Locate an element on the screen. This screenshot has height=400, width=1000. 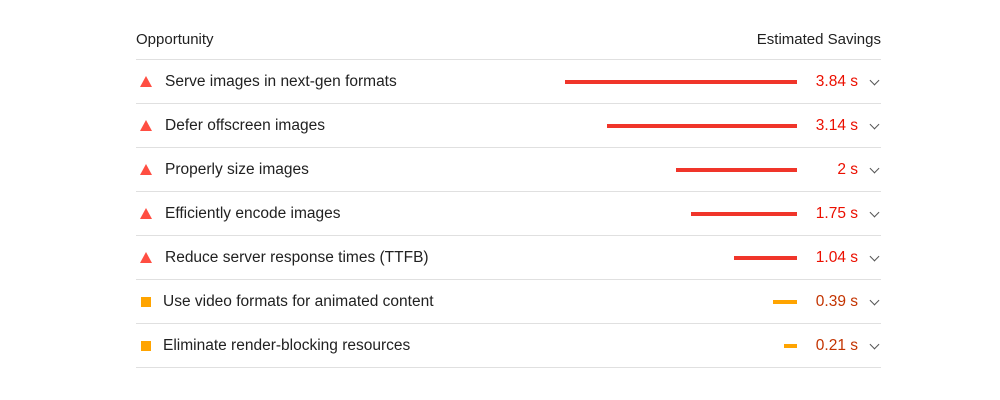
opportunity-title: Serve images in next-gen formats is located at coordinates (281, 81).